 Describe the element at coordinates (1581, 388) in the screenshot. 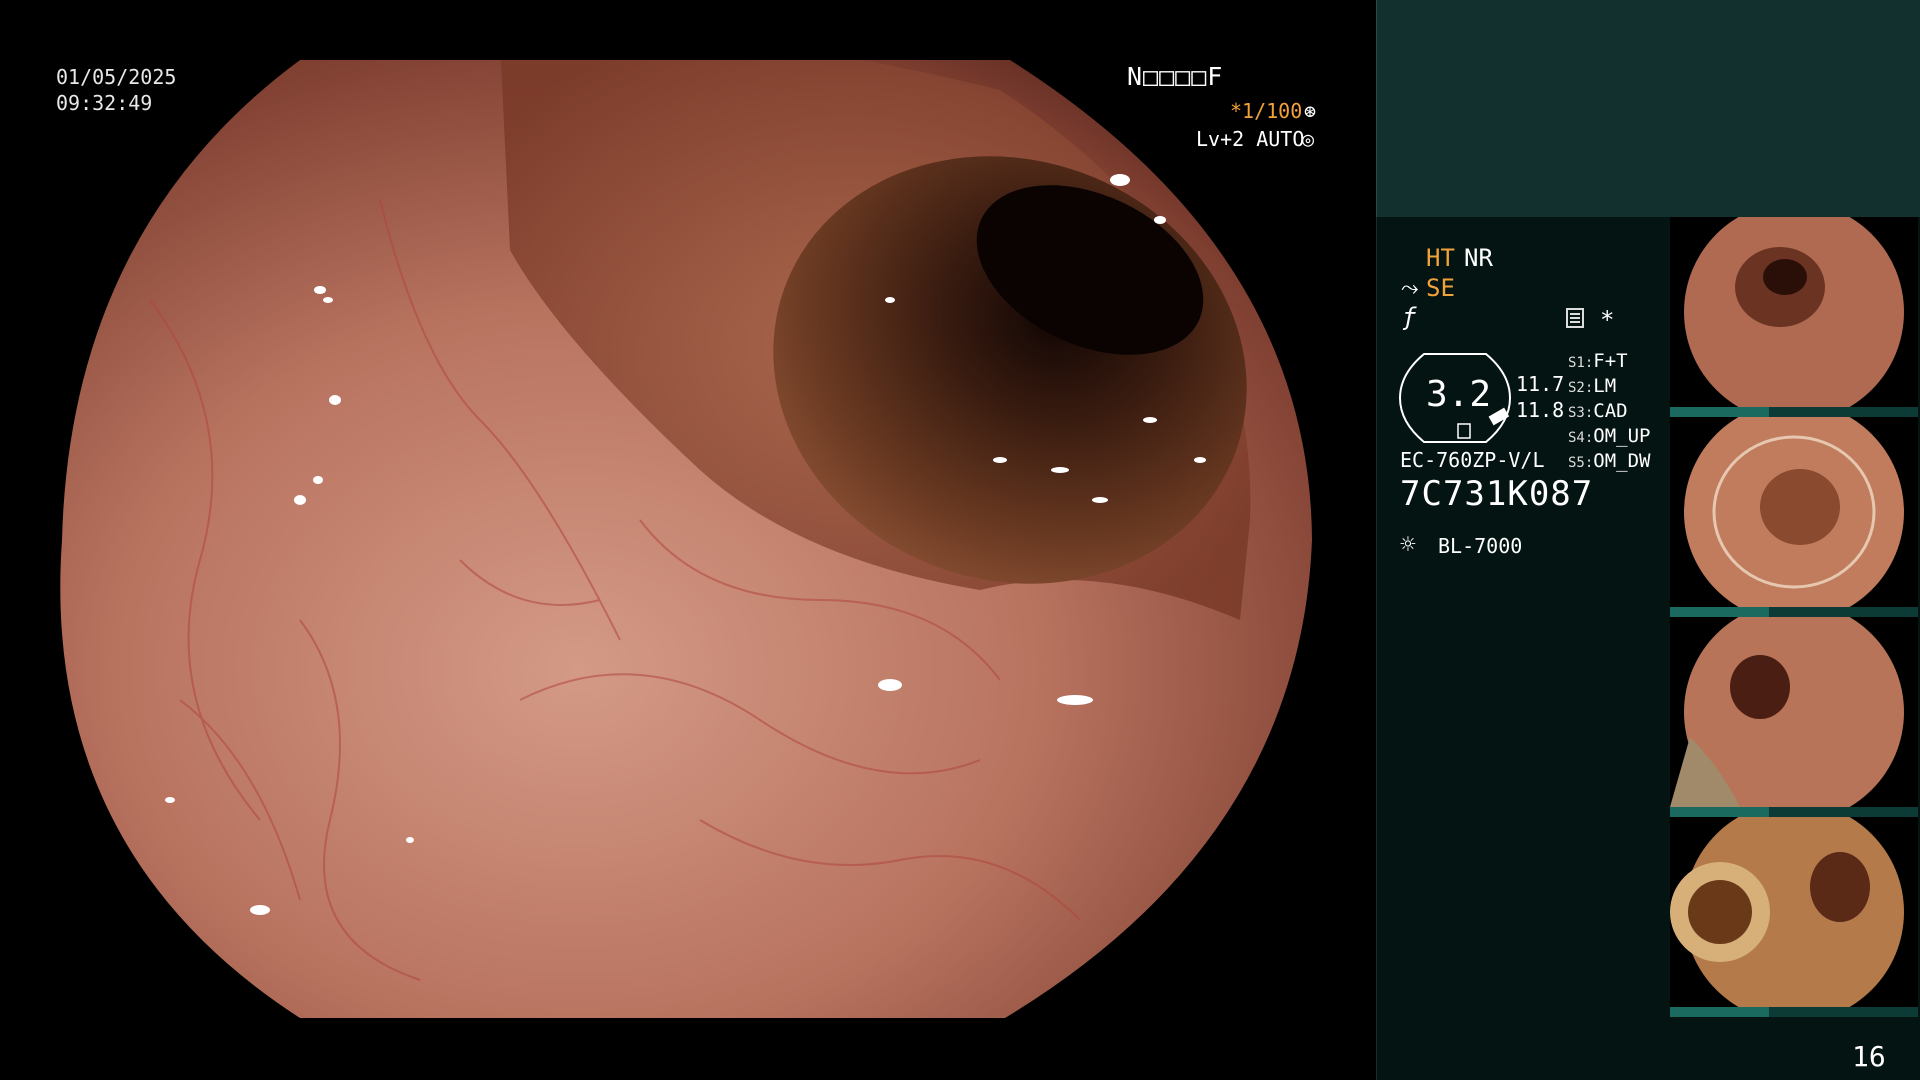

I see `slot-key: S2:` at that location.